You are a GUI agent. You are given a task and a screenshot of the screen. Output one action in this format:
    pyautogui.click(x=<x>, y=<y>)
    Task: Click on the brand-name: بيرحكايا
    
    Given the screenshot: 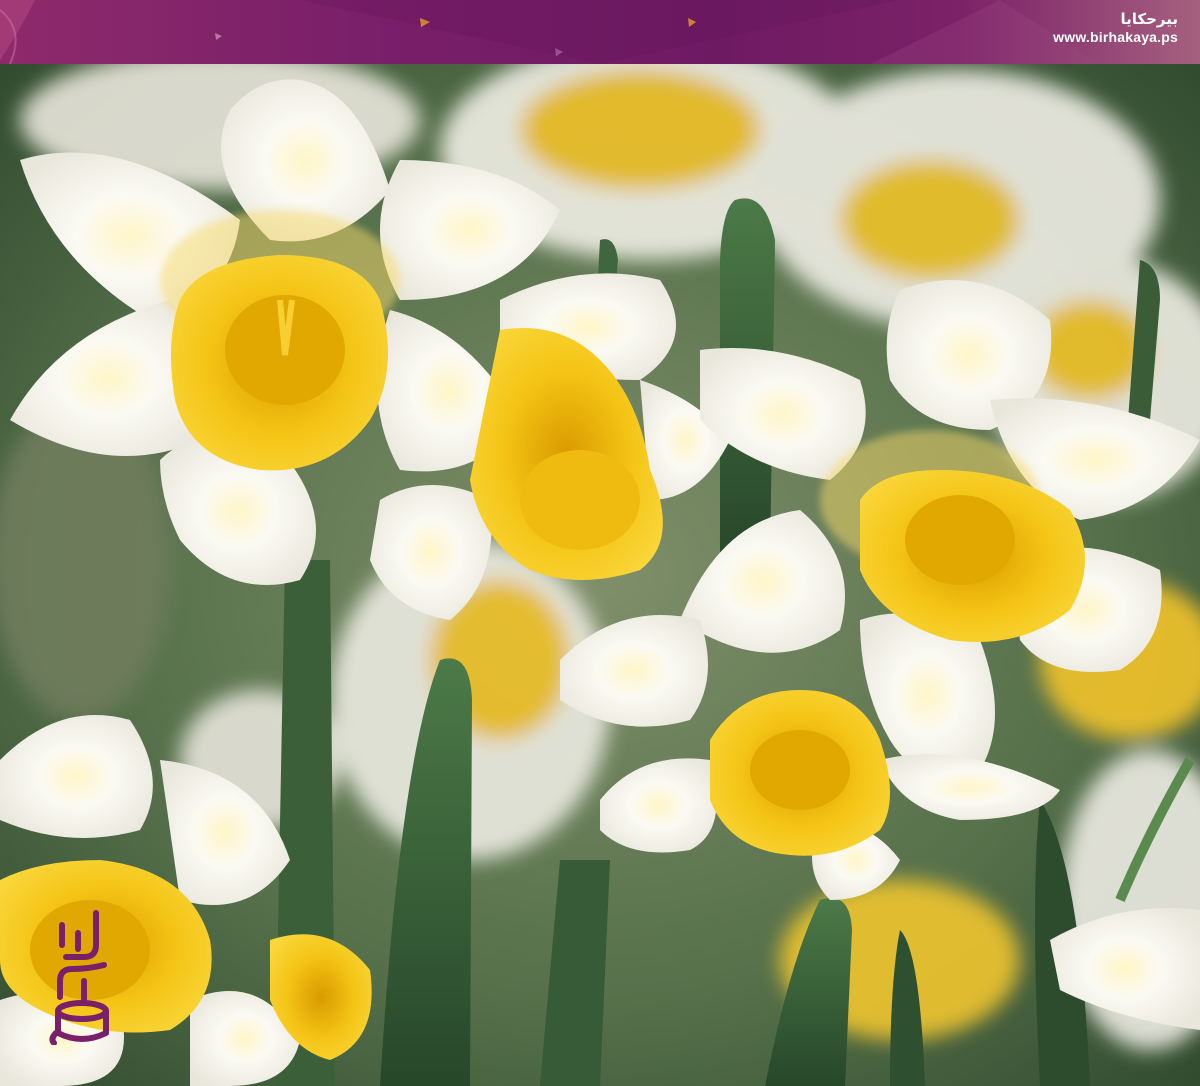 What is the action you would take?
    pyautogui.click(x=1149, y=19)
    